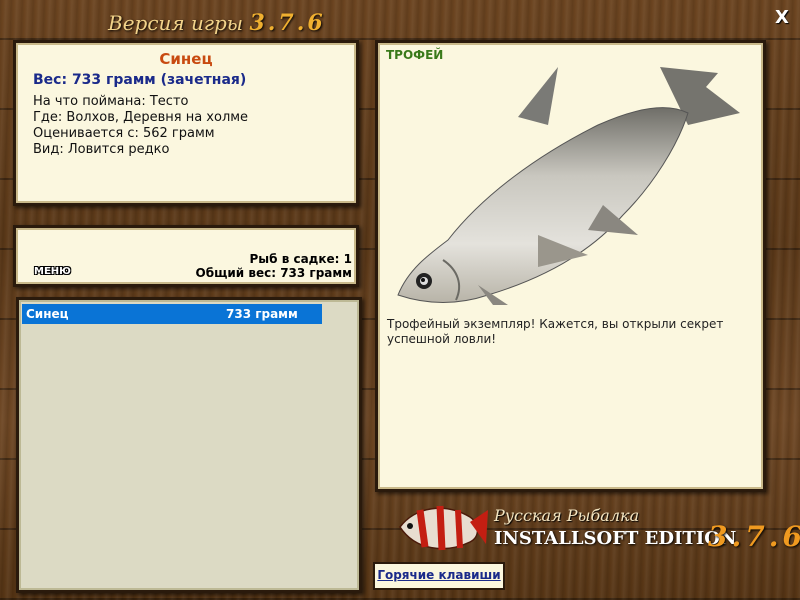  I want to click on close-button: X, so click(782, 18).